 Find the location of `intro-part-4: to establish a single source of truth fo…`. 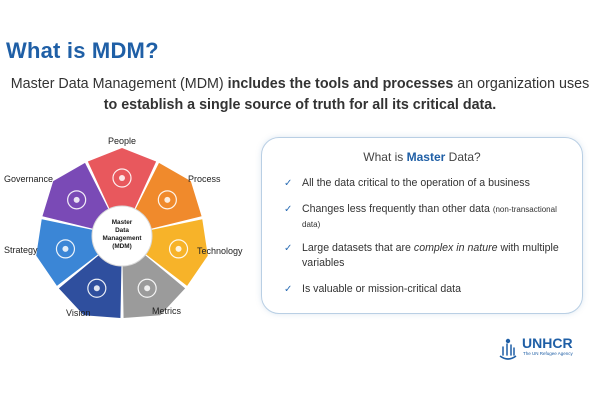

intro-part-4: to establish a single source of truth fo… is located at coordinates (300, 105).